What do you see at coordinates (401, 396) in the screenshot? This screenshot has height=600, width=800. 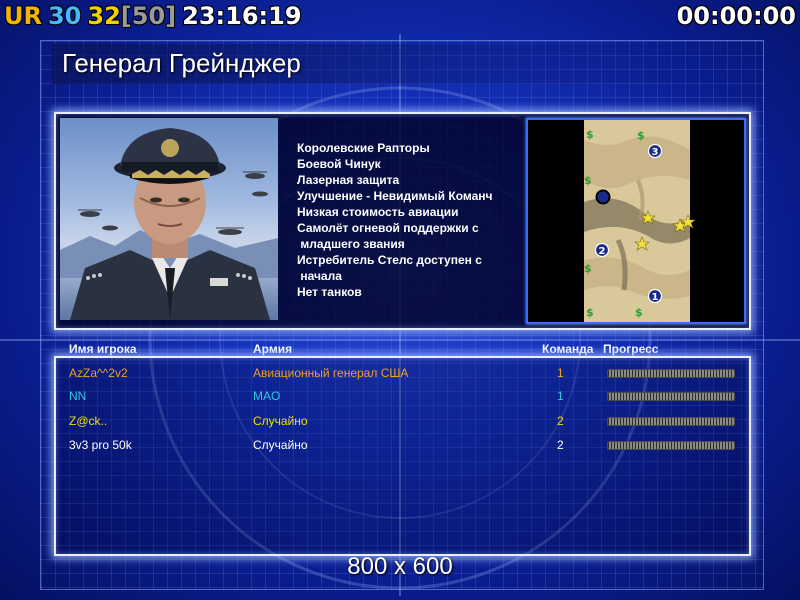 I see `player-row: NN MAO 1` at bounding box center [401, 396].